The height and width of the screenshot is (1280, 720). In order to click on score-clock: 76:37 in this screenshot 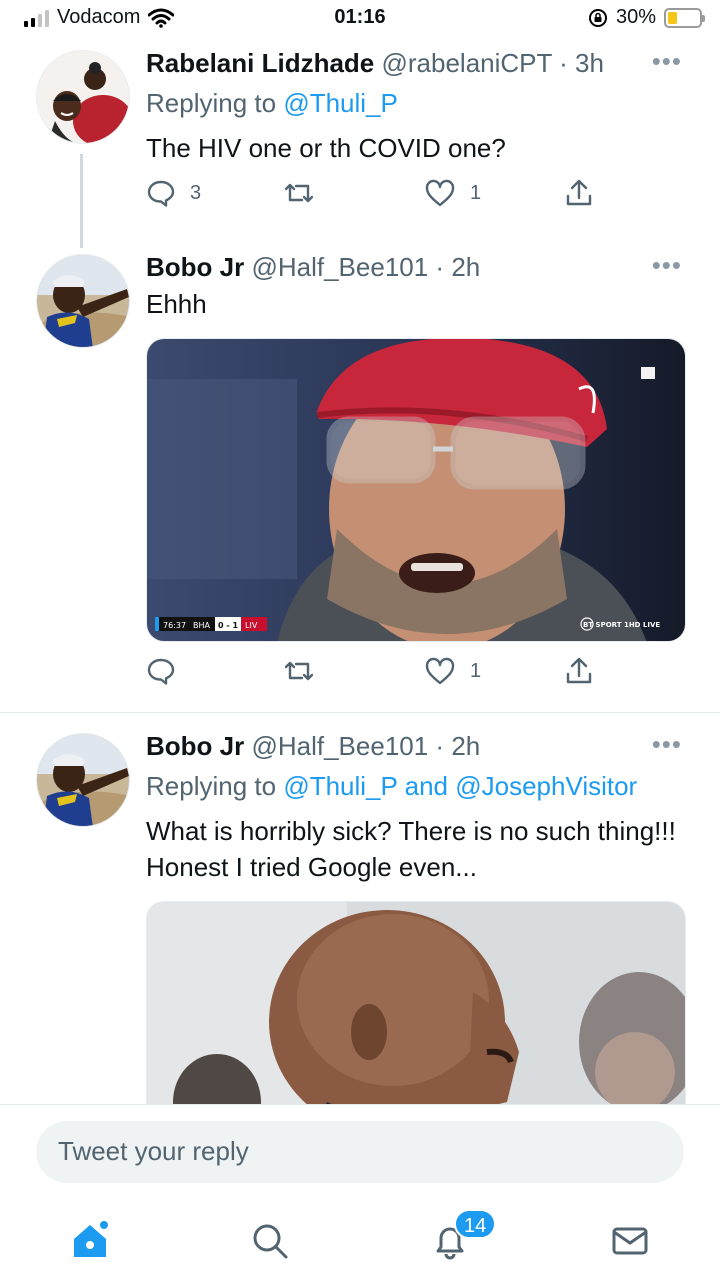, I will do `click(174, 625)`.